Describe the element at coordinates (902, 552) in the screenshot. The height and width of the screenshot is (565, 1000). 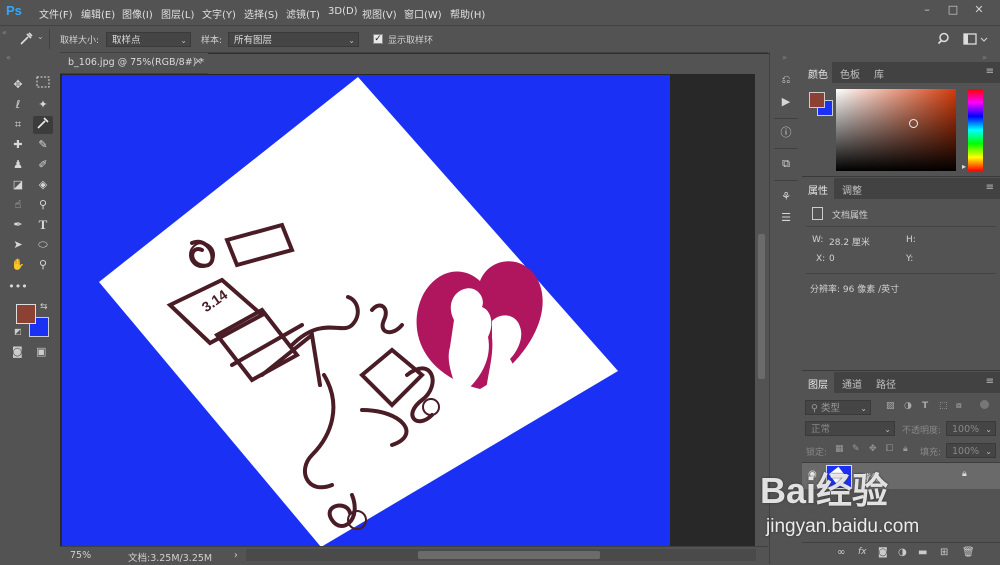
I see `adjustment-layer-icon: ◑` at that location.